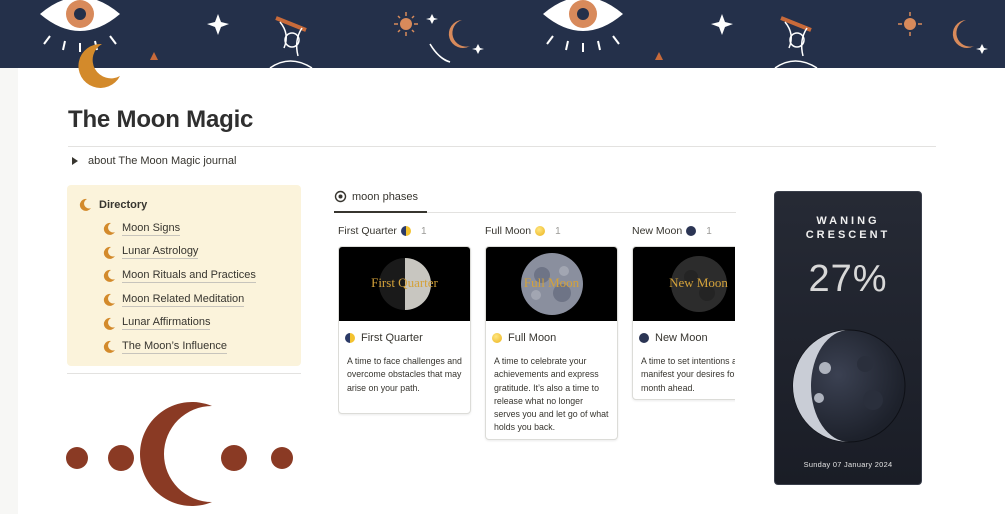  What do you see at coordinates (392, 337) in the screenshot?
I see `card-title-label: First Quarter` at bounding box center [392, 337].